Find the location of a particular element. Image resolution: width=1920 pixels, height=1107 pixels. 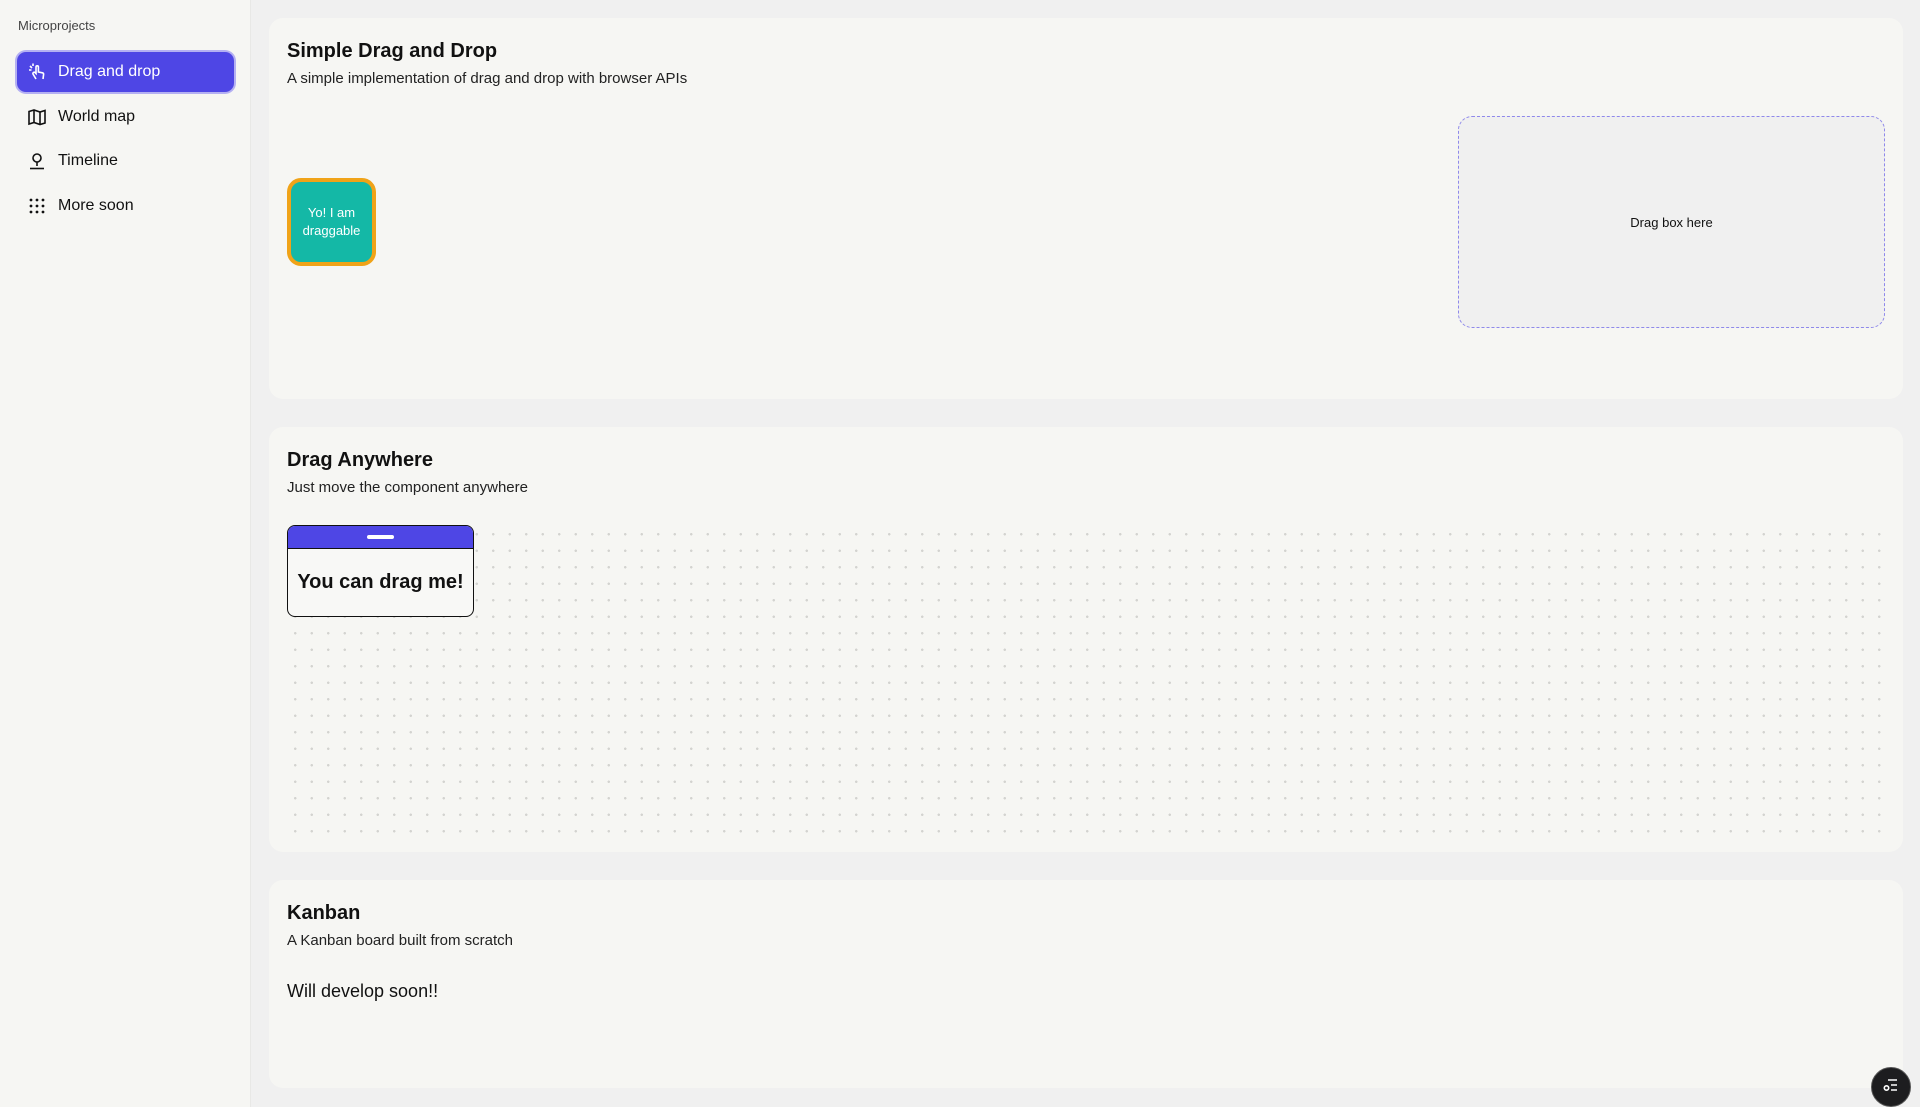

sidebar-item-label: Timeline is located at coordinates (88, 160).